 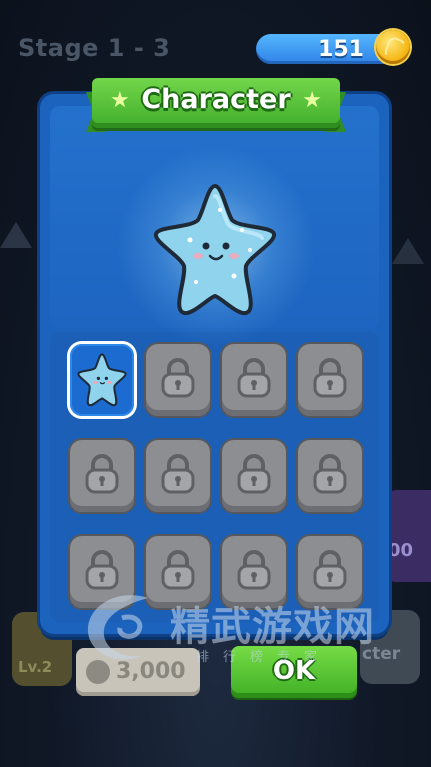 What do you see at coordinates (216, 103) in the screenshot?
I see `dialog-title-ribbon: ★ Character ★` at bounding box center [216, 103].